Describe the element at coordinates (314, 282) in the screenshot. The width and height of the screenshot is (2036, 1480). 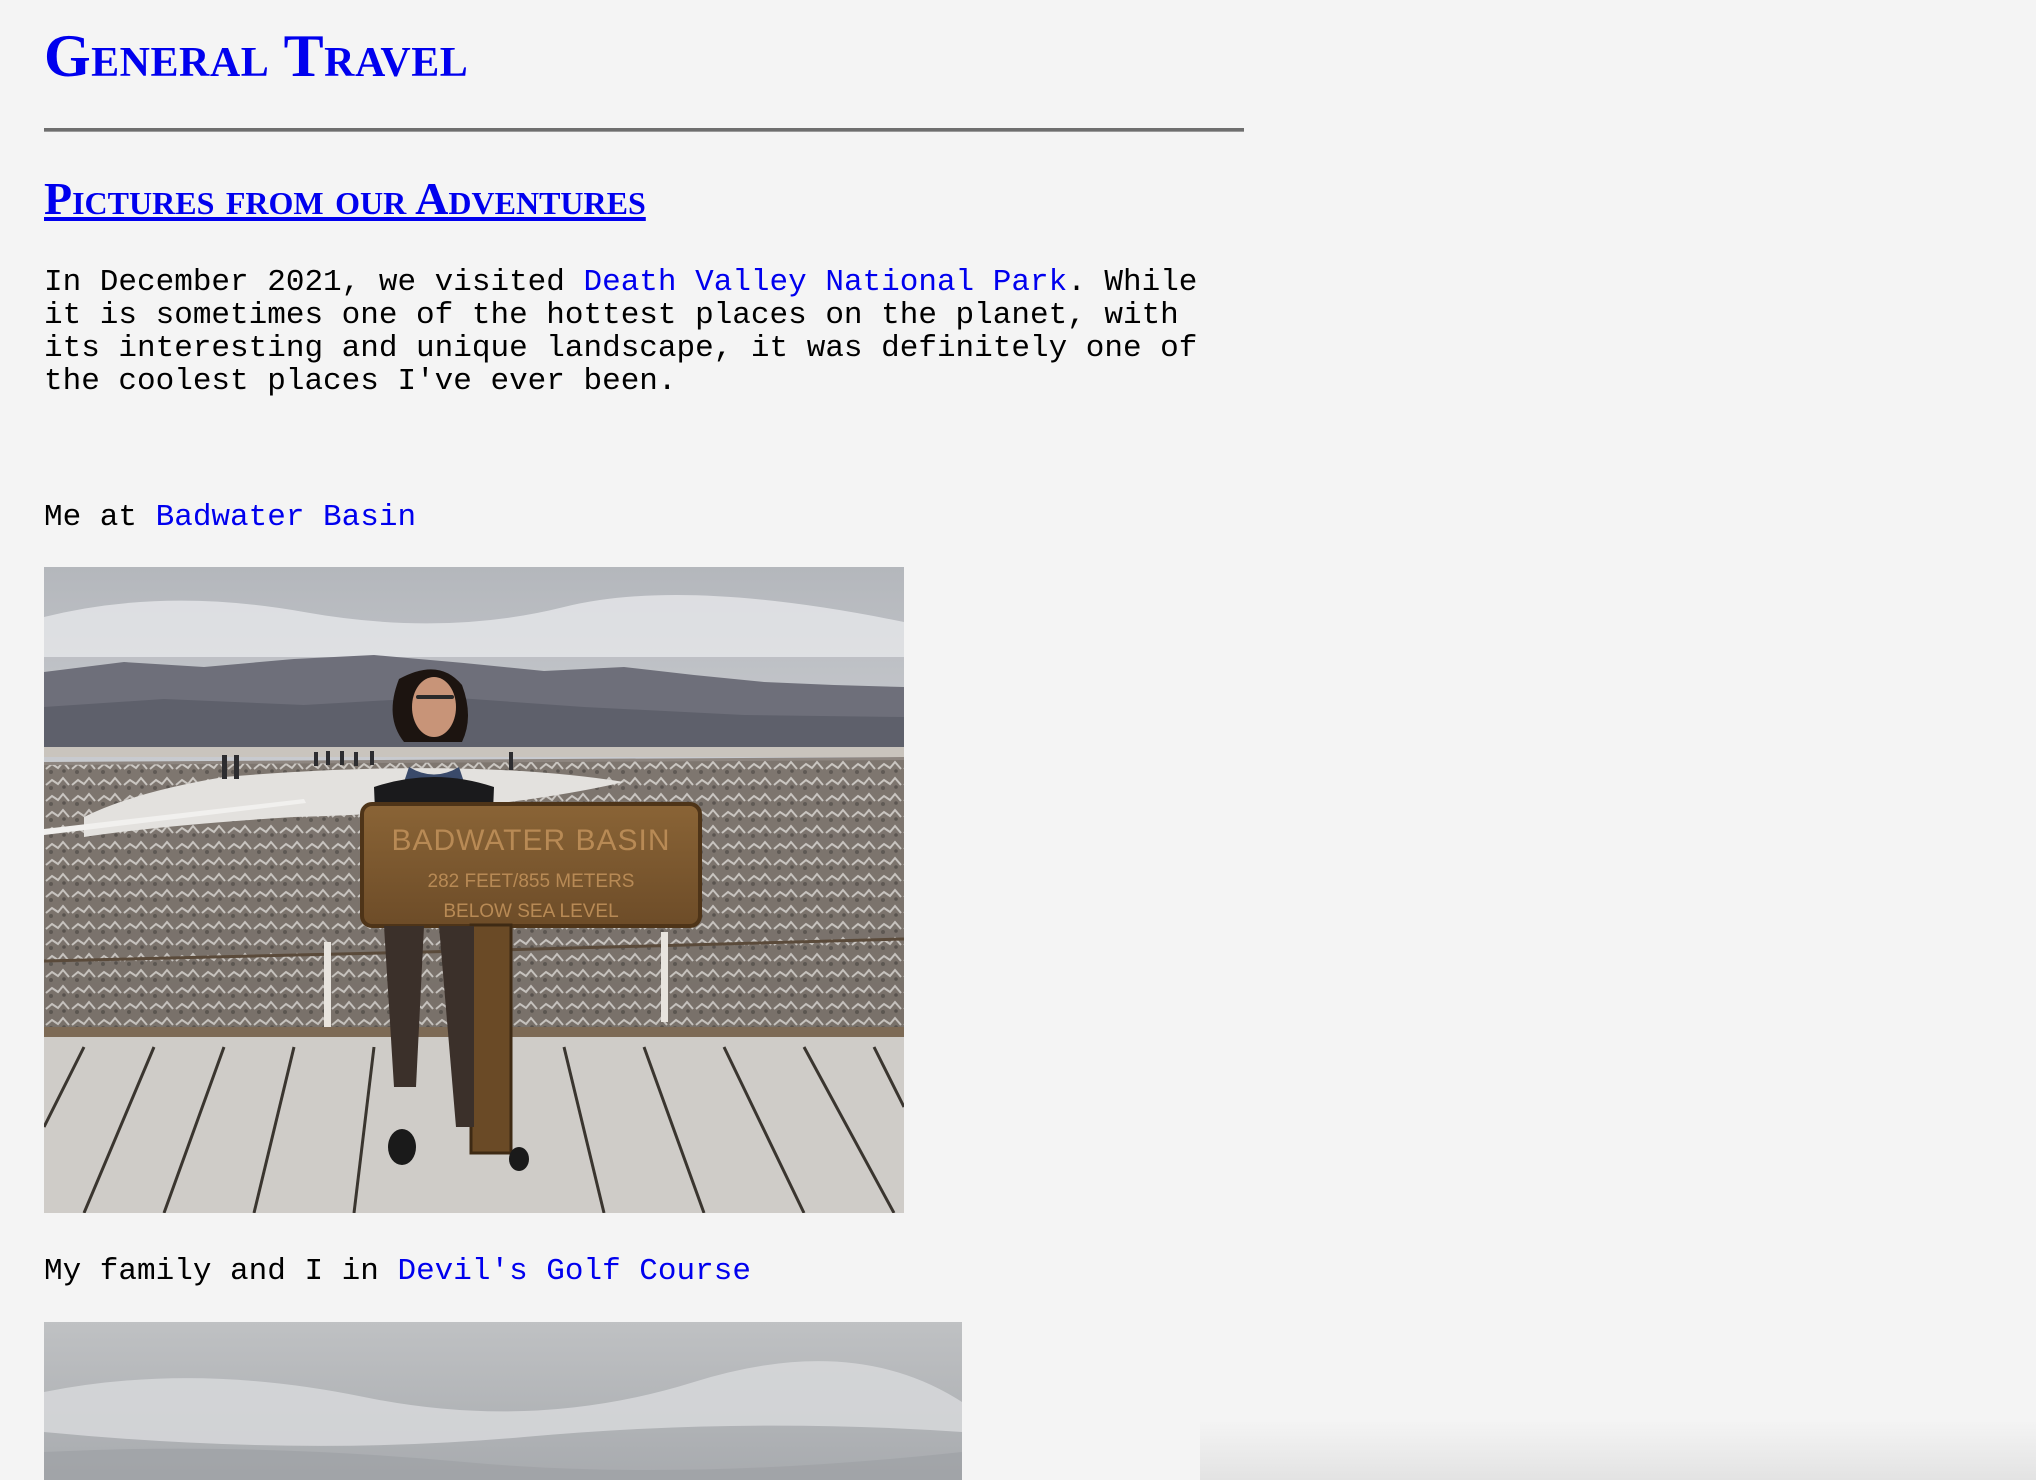
I see `intro-text-start: In December 2021, we visited` at that location.